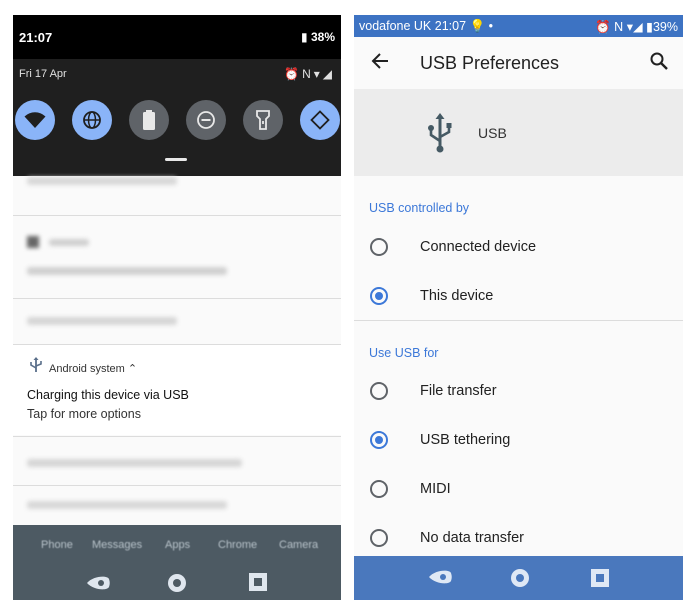 The width and height of the screenshot is (689, 613). Describe the element at coordinates (404, 353) in the screenshot. I see `section-heading-use-usb-for: Use USB for` at that location.